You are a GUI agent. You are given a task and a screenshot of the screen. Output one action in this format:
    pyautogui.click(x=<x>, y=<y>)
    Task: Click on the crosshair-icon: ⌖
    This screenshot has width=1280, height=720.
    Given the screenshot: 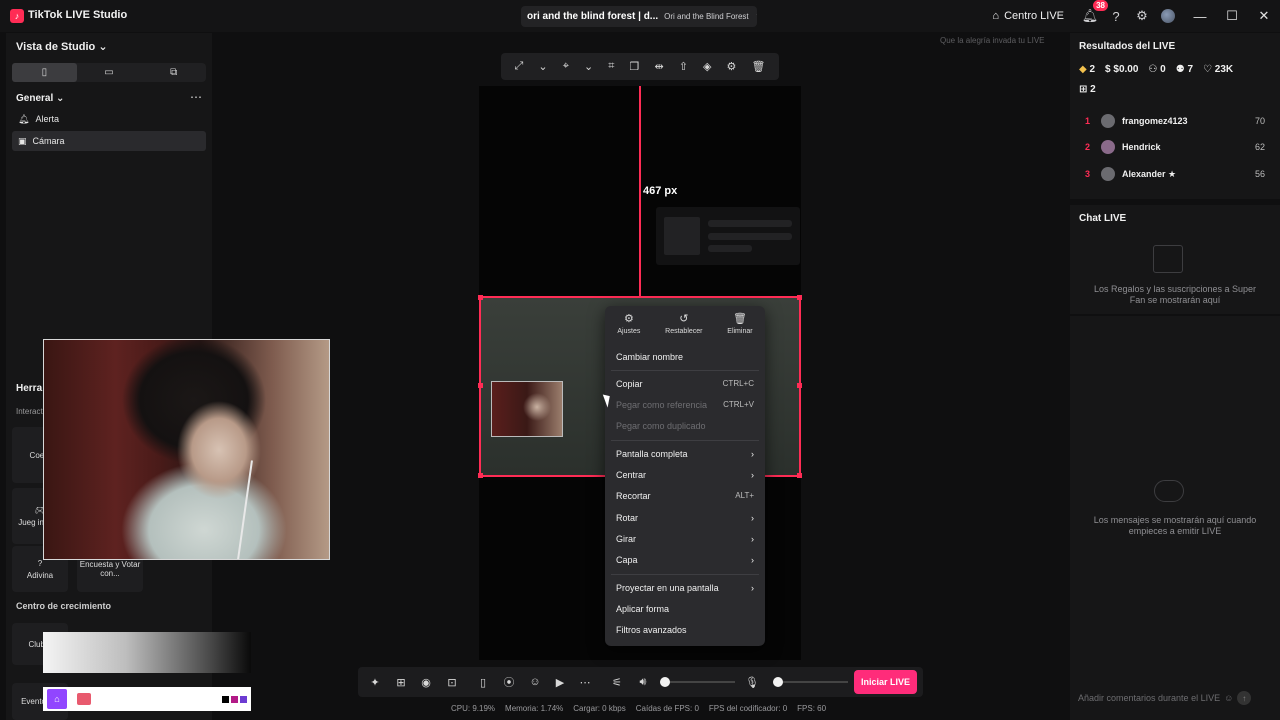 What is the action you would take?
    pyautogui.click(x=566, y=66)
    